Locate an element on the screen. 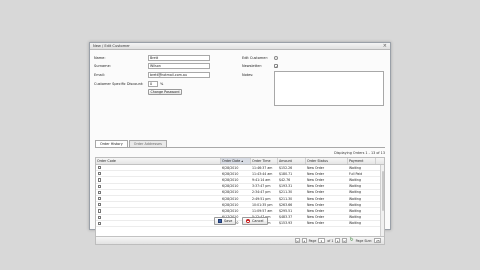 The height and width of the screenshot is (270, 480). page-label: Page is located at coordinates (312, 240).